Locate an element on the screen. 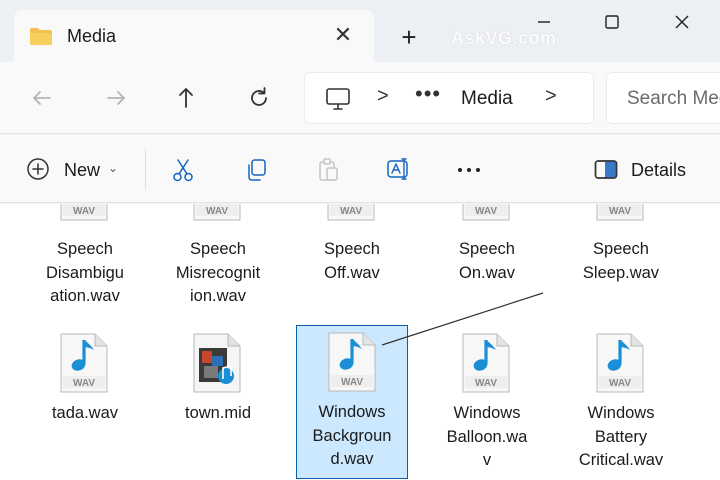  tab-media: Media ✕ is located at coordinates (194, 36).